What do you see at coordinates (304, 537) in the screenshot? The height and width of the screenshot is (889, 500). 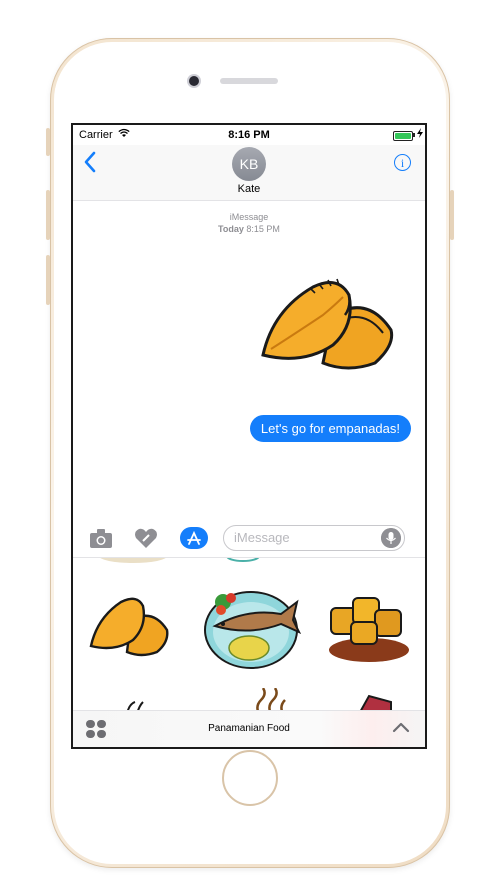 I see `message-text-field` at bounding box center [304, 537].